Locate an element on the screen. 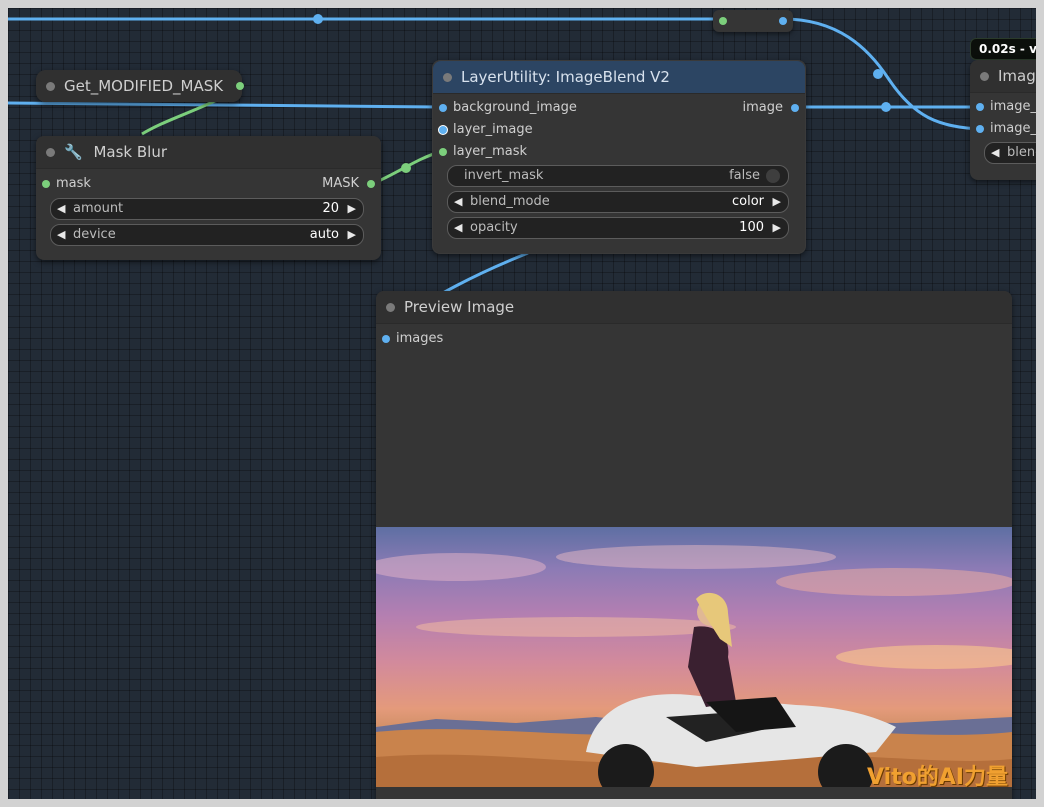 This screenshot has width=1044, height=807. blend-widget: ◀ blenc is located at coordinates (1010, 153).